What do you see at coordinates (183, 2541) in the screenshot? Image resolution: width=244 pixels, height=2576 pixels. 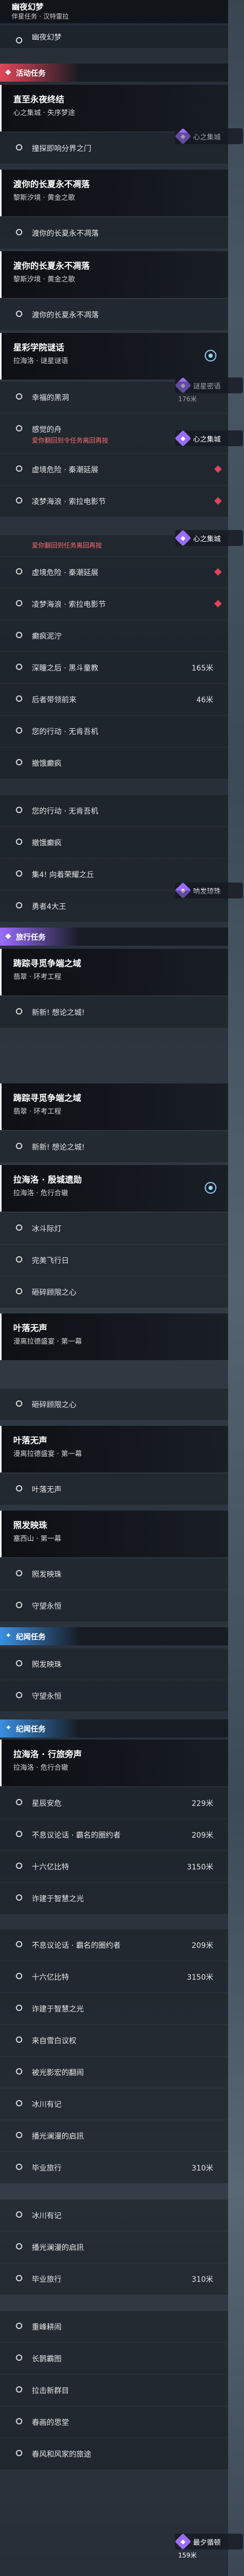 I see `region-badge-icon: ◆` at bounding box center [183, 2541].